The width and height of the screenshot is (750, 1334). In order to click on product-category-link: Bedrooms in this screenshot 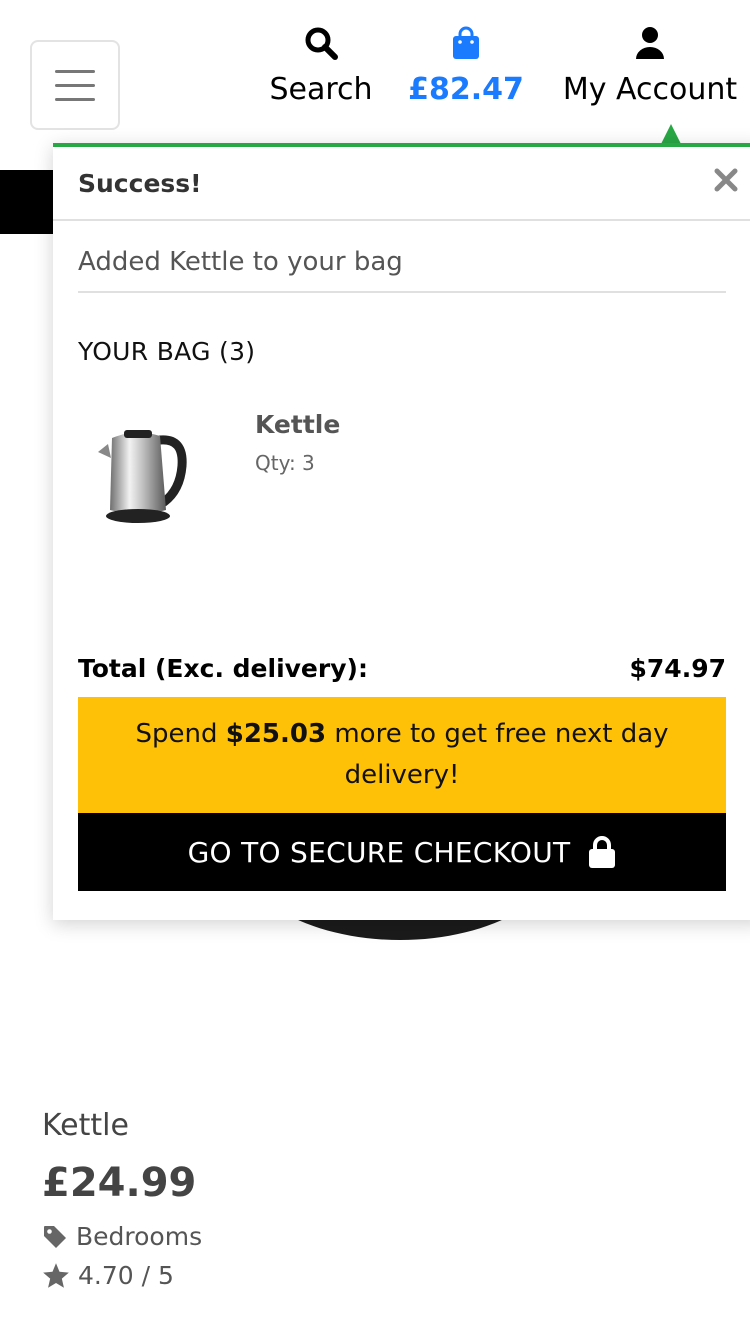, I will do `click(122, 1236)`.